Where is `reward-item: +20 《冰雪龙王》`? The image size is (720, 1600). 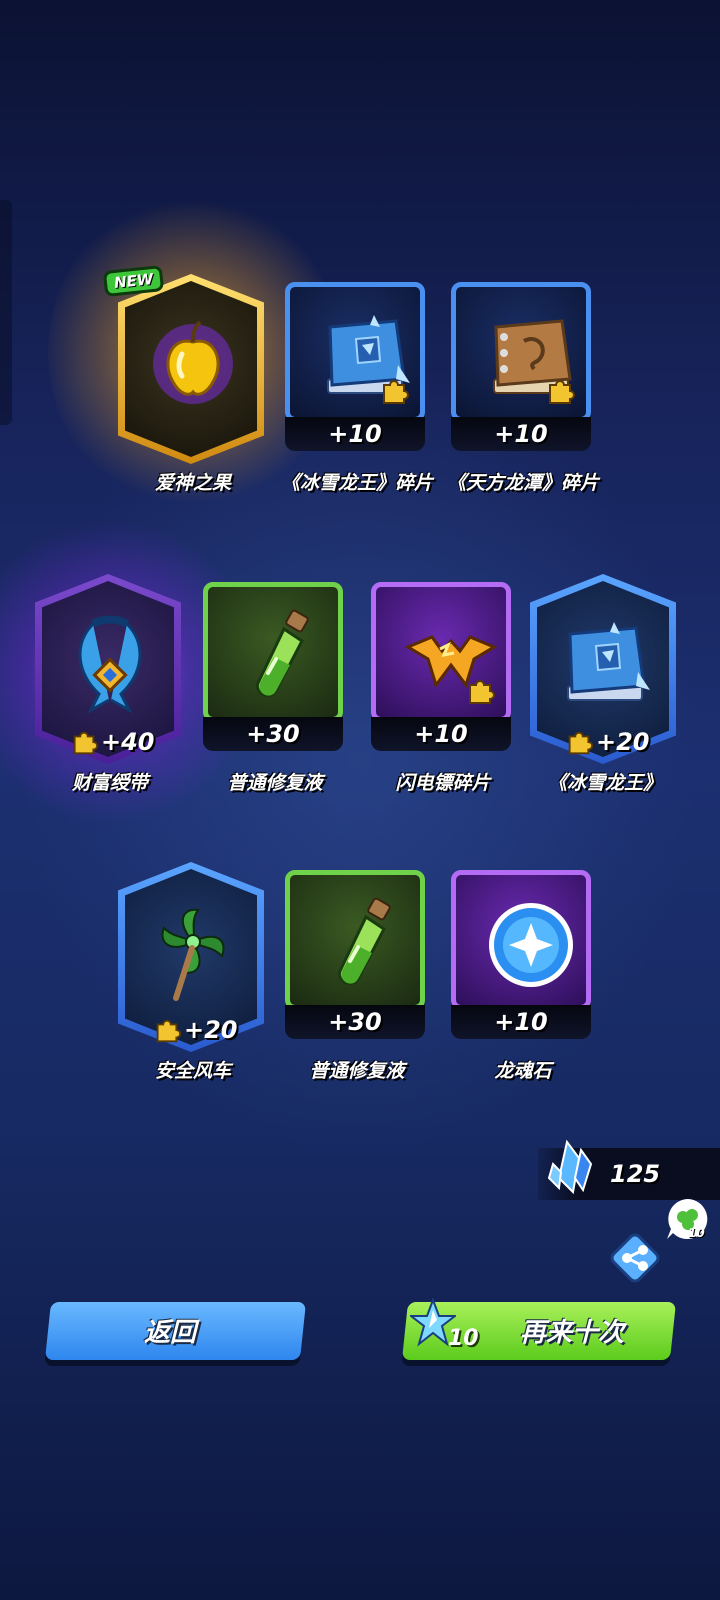
reward-item: +20 《冰雪龙王》 is located at coordinates (605, 695).